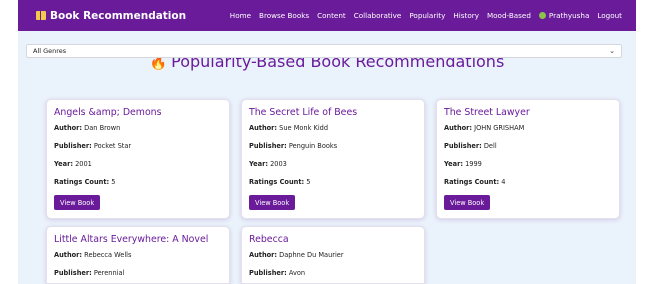 Image resolution: width=654 pixels, height=284 pixels. I want to click on book-author: Author: Sue Monk Kidd, so click(289, 128).